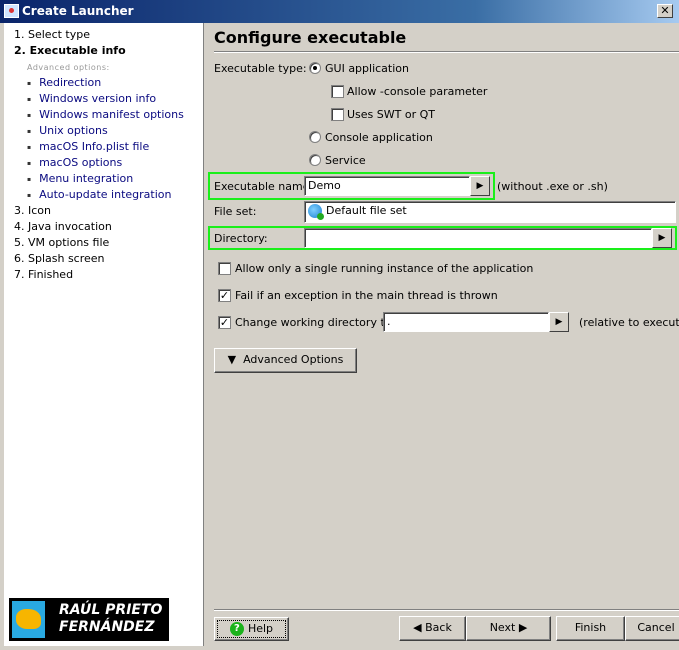  I want to click on next-label: Next, so click(502, 627).